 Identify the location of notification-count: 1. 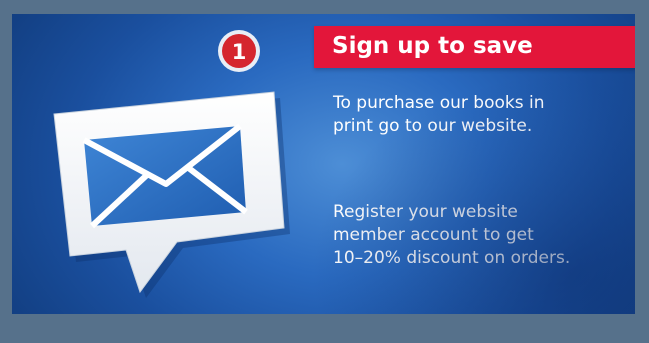
(239, 52).